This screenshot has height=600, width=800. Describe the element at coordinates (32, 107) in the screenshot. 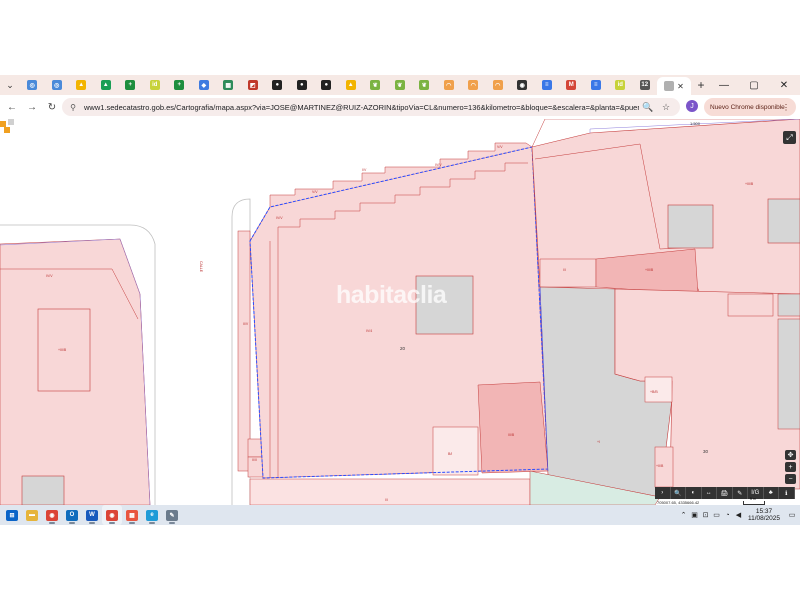

I see `forward-arrow-icon: →` at that location.